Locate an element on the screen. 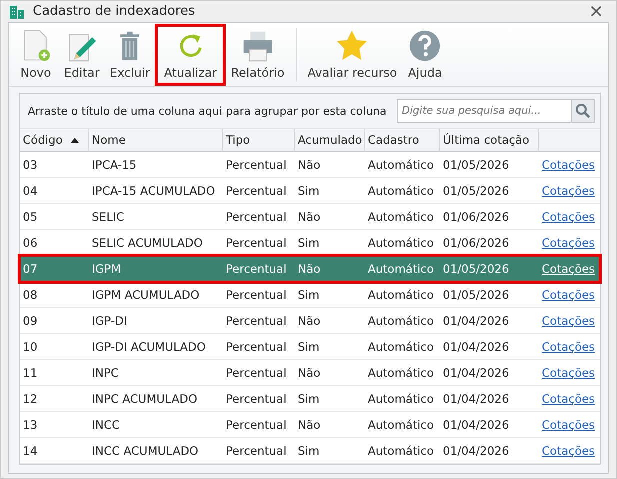 This screenshot has width=617, height=479. toolbar-button: Editar is located at coordinates (82, 55).